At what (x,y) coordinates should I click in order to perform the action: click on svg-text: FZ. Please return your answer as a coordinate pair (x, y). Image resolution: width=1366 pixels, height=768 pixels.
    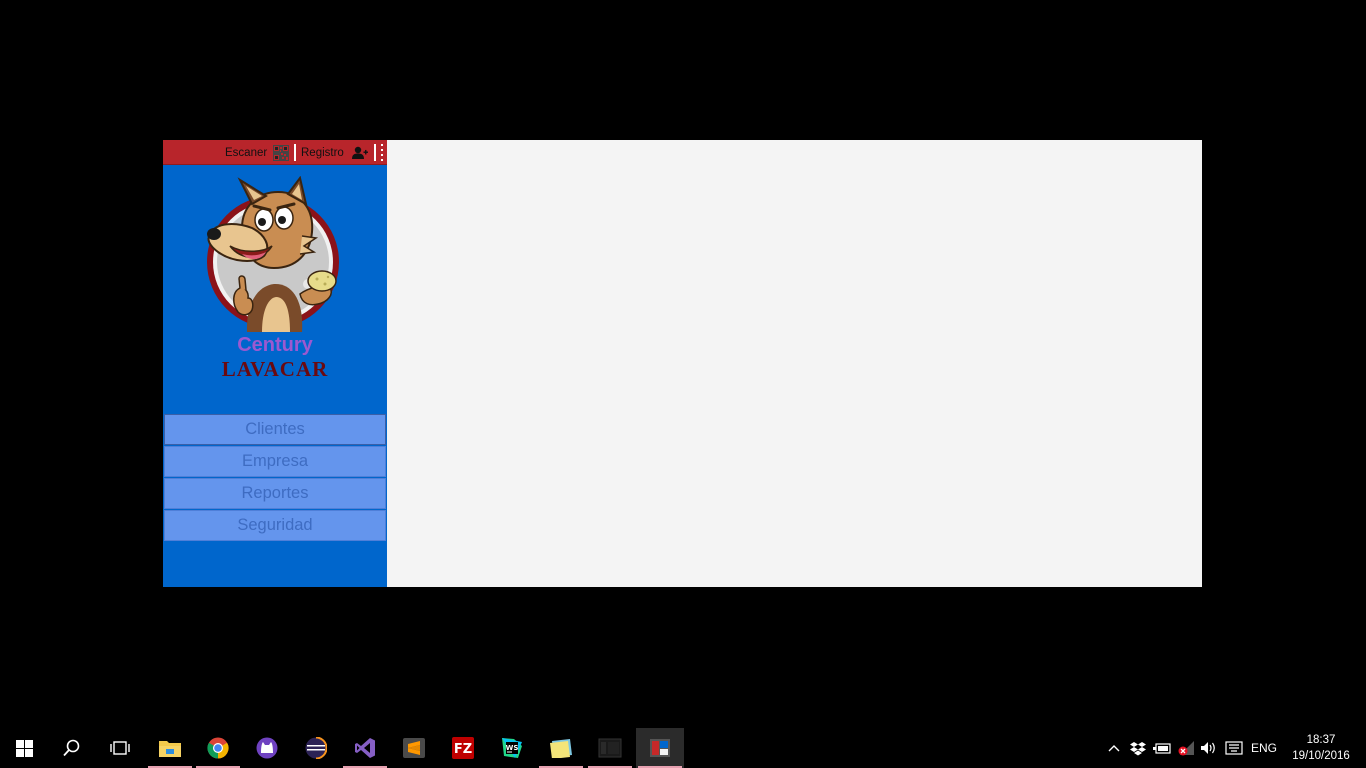
    Looking at the image, I should click on (463, 749).